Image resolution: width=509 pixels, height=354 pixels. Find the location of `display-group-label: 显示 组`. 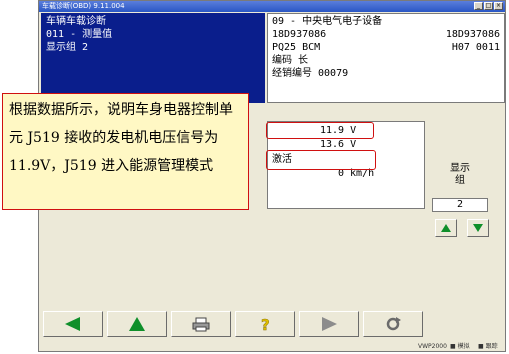

display-group-label: 显示 组 is located at coordinates (460, 175).